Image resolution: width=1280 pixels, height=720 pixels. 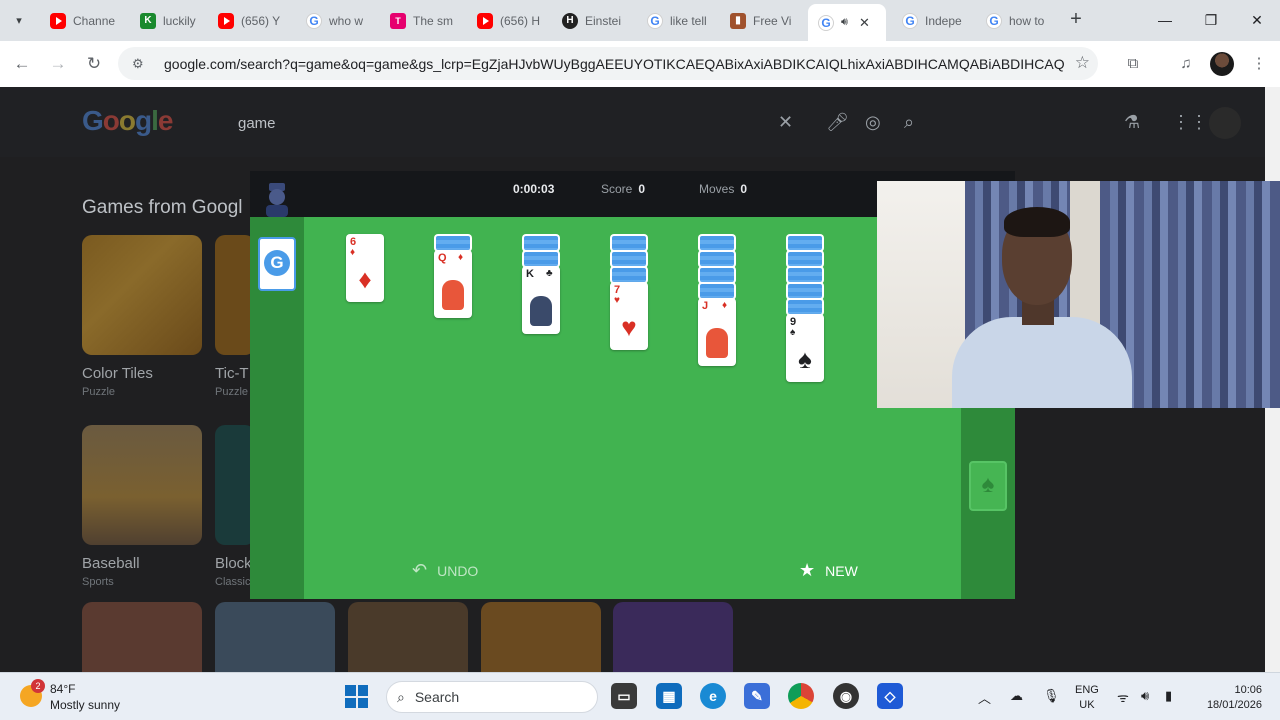 I want to click on tile-baseball, so click(x=142, y=485).